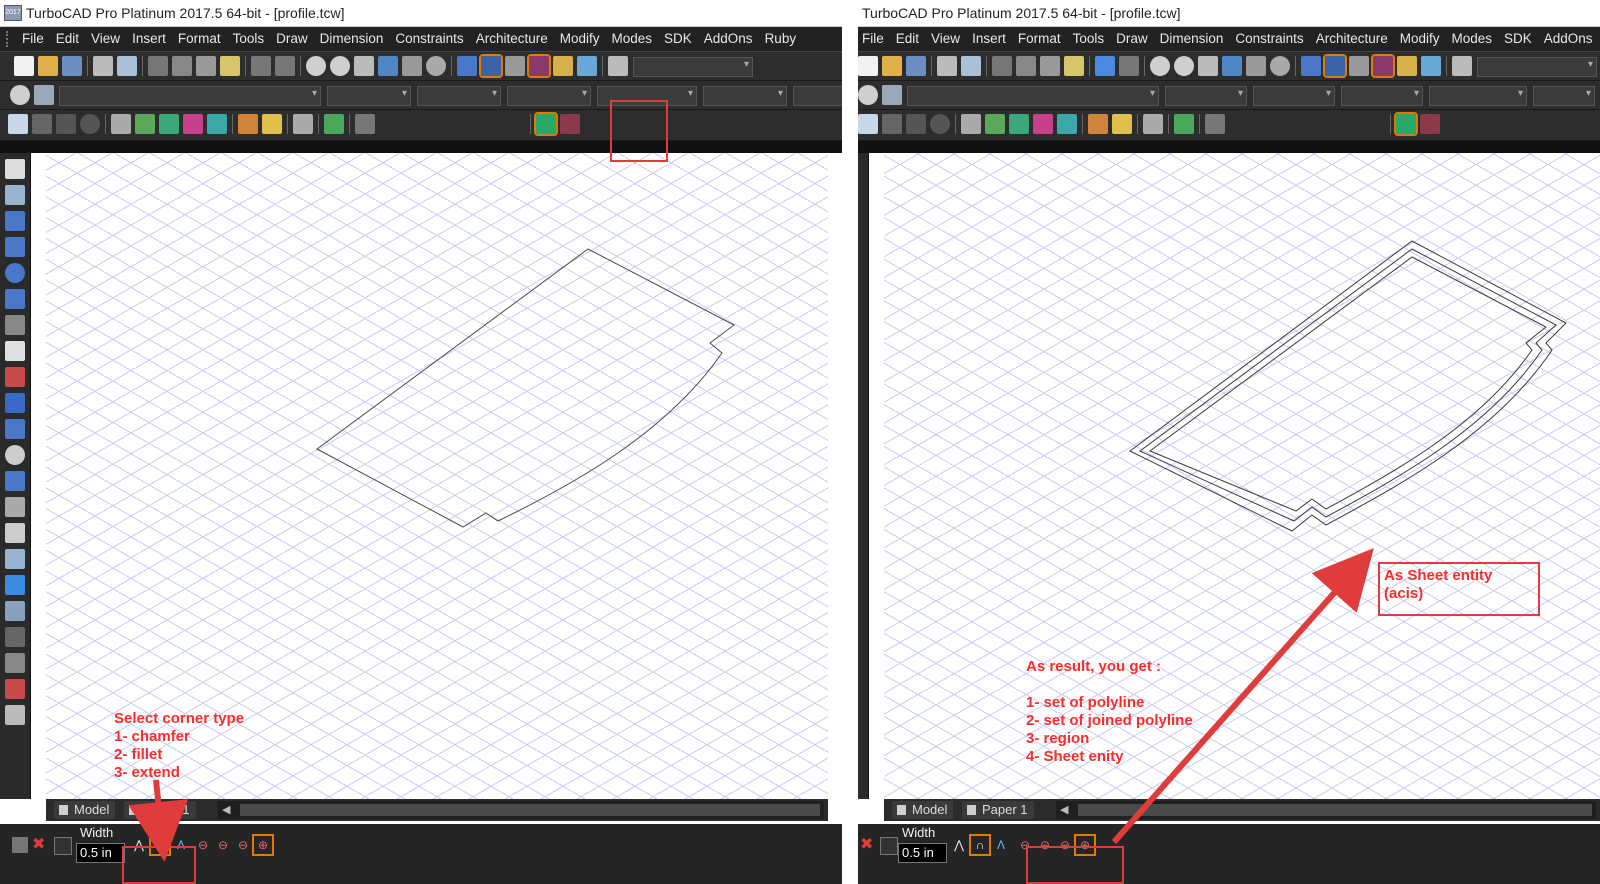 This screenshot has height=884, width=1600. What do you see at coordinates (1039, 39) in the screenshot?
I see `menu-format: Format` at bounding box center [1039, 39].